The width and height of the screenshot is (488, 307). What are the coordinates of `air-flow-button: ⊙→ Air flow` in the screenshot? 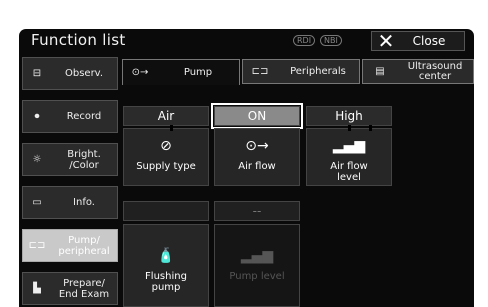 It's located at (257, 157).